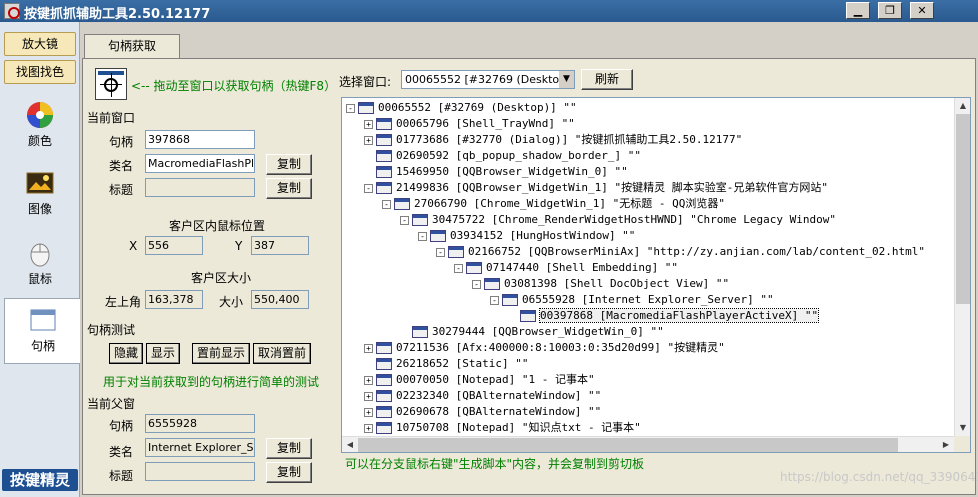 The image size is (978, 497). Describe the element at coordinates (502, 428) in the screenshot. I see `tree-node: +10750708 [Notepad] "知识点txt - 记事本"` at that location.